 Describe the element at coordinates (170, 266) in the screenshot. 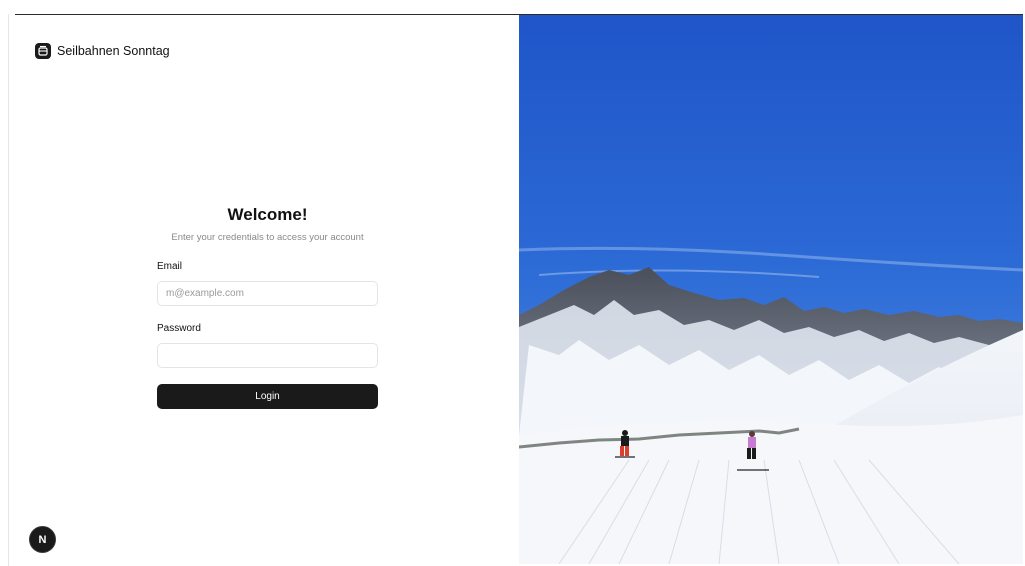

I see `email-label: Email` at that location.